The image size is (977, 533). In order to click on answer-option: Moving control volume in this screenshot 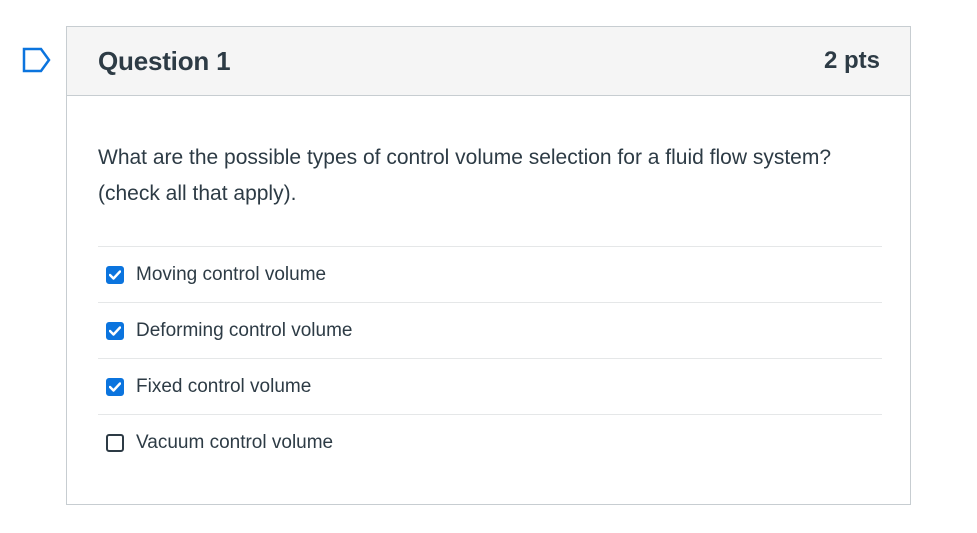, I will do `click(490, 275)`.